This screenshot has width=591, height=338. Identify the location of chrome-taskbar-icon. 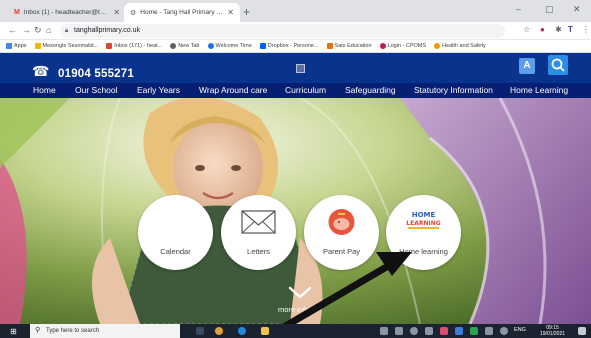
(219, 331).